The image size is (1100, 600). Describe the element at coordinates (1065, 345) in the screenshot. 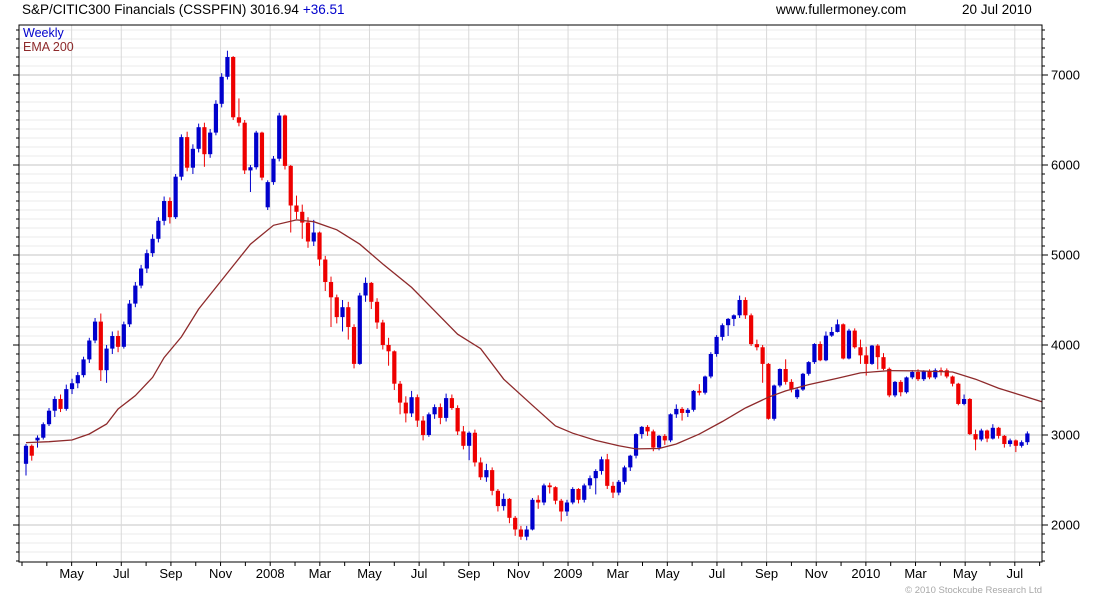

I see `y-tick-label: 4000` at that location.